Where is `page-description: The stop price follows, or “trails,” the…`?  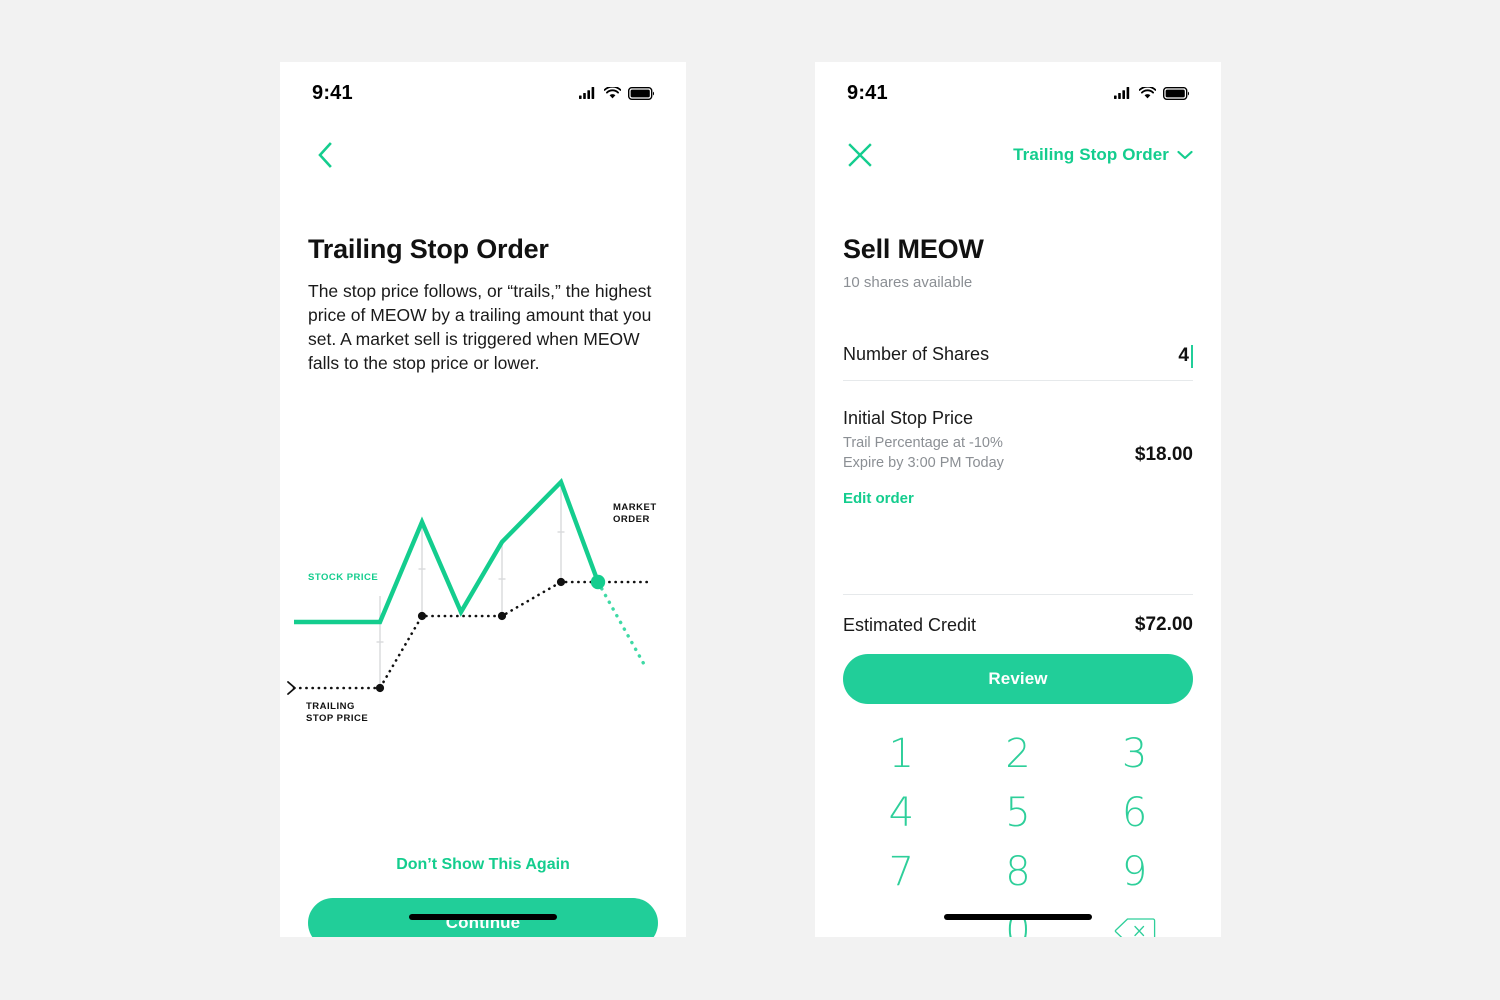 page-description: The stop price follows, or “trails,” the… is located at coordinates (480, 327).